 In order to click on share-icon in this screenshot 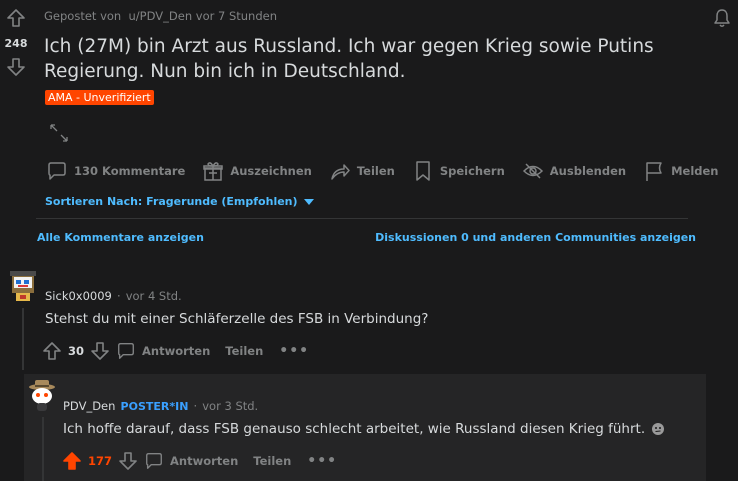, I will do `click(340, 172)`.